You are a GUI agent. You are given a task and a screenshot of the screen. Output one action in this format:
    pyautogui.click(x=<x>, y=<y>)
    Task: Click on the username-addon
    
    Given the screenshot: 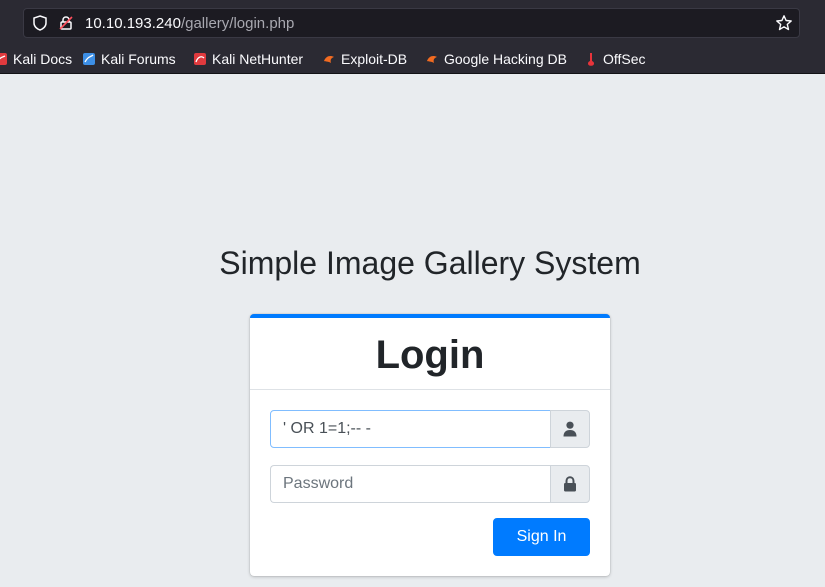 What is the action you would take?
    pyautogui.click(x=570, y=429)
    